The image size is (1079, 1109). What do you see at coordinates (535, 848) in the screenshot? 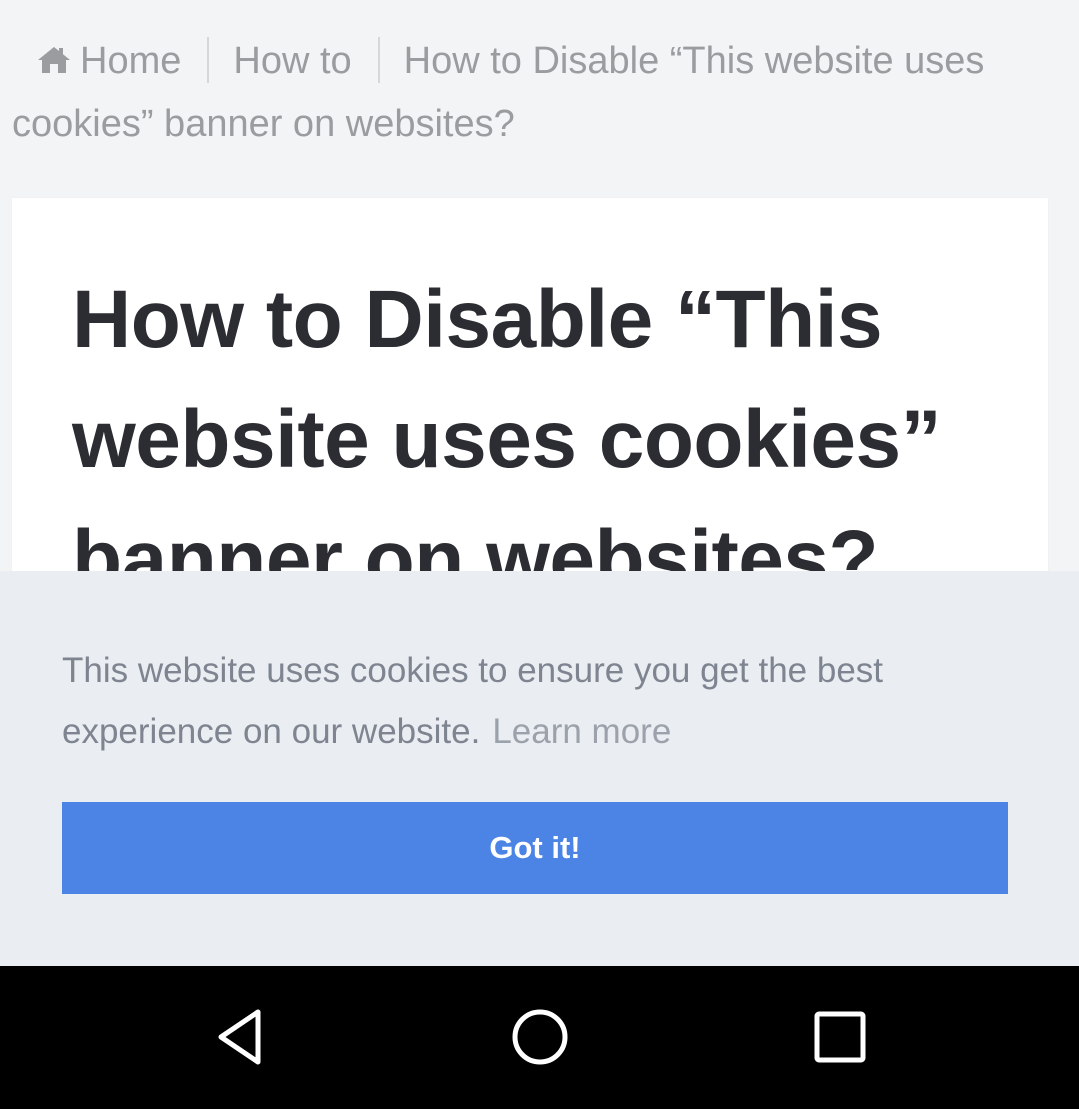
I see `got-it-button: Got it!` at bounding box center [535, 848].